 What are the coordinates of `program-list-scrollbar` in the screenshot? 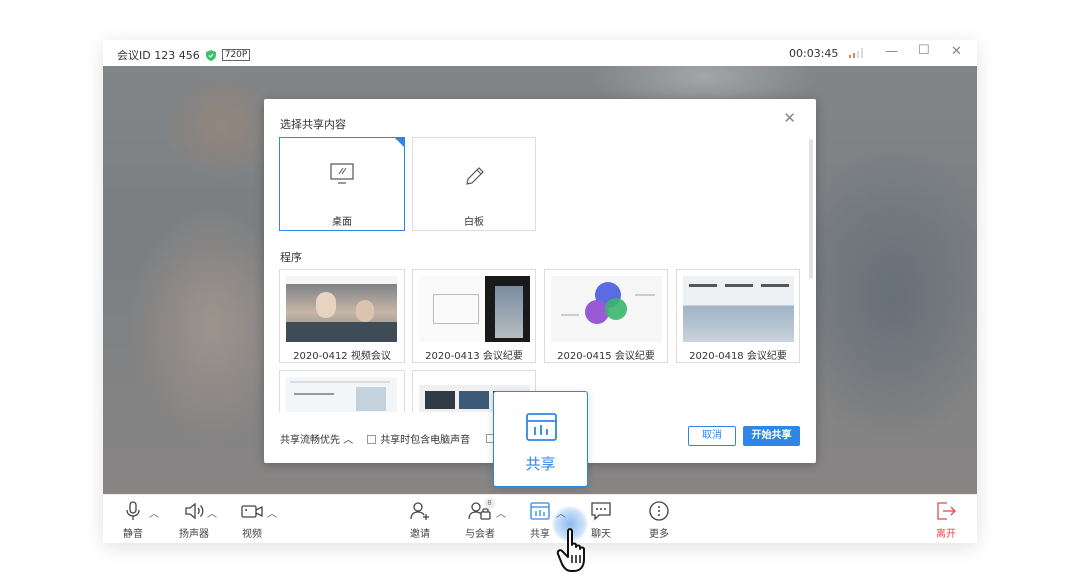 It's located at (811, 209).